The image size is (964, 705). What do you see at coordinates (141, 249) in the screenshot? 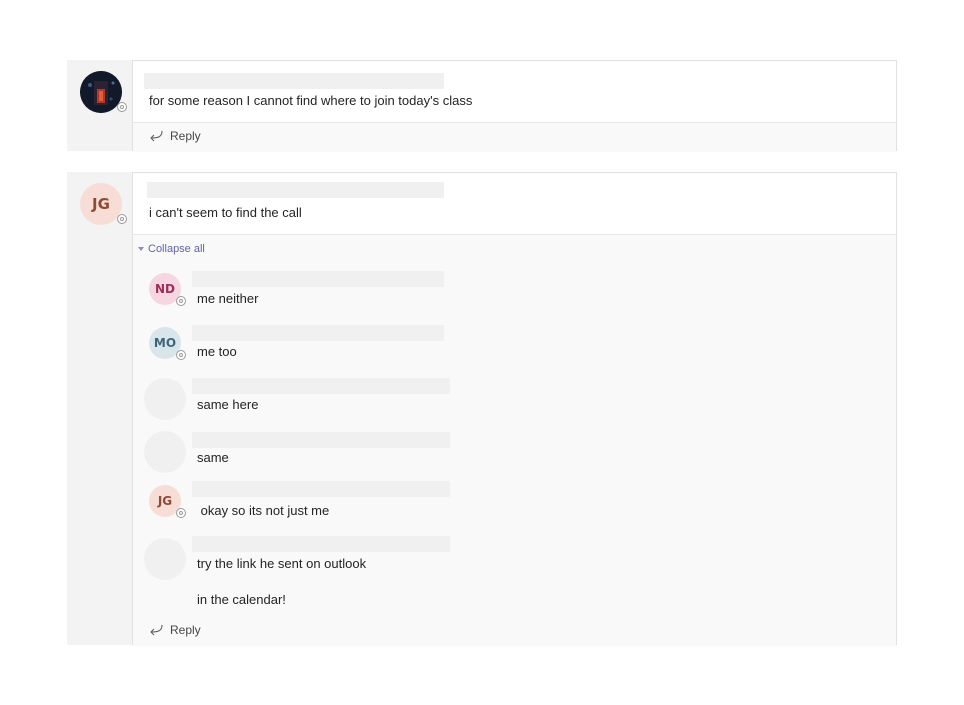
I see `caret-down-icon` at bounding box center [141, 249].